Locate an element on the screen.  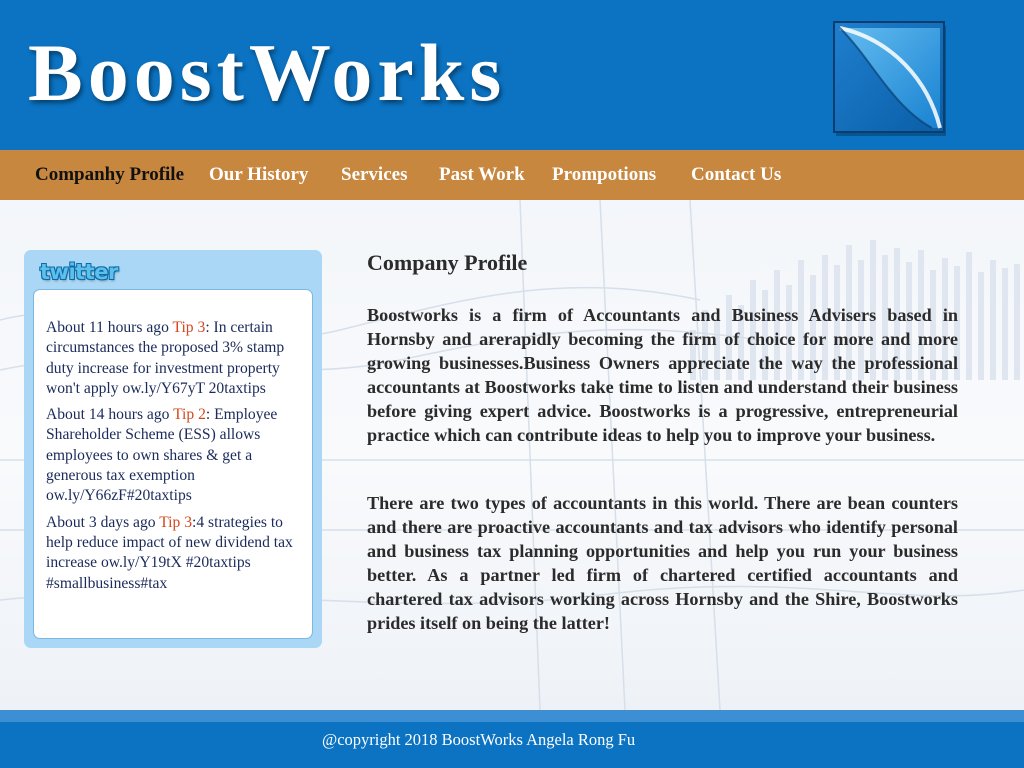
footer-divider is located at coordinates (512, 716).